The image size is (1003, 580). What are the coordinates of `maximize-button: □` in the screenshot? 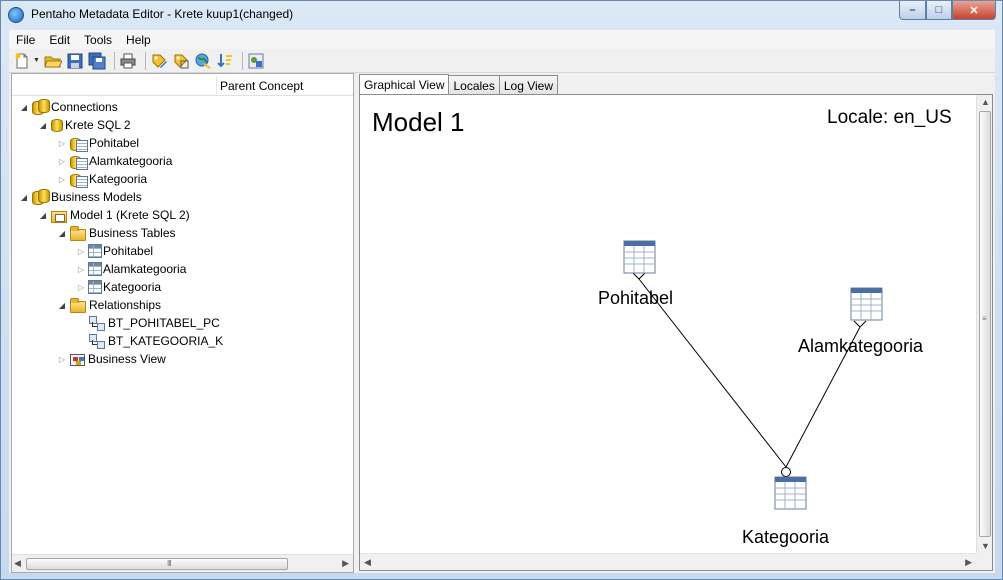 It's located at (939, 10).